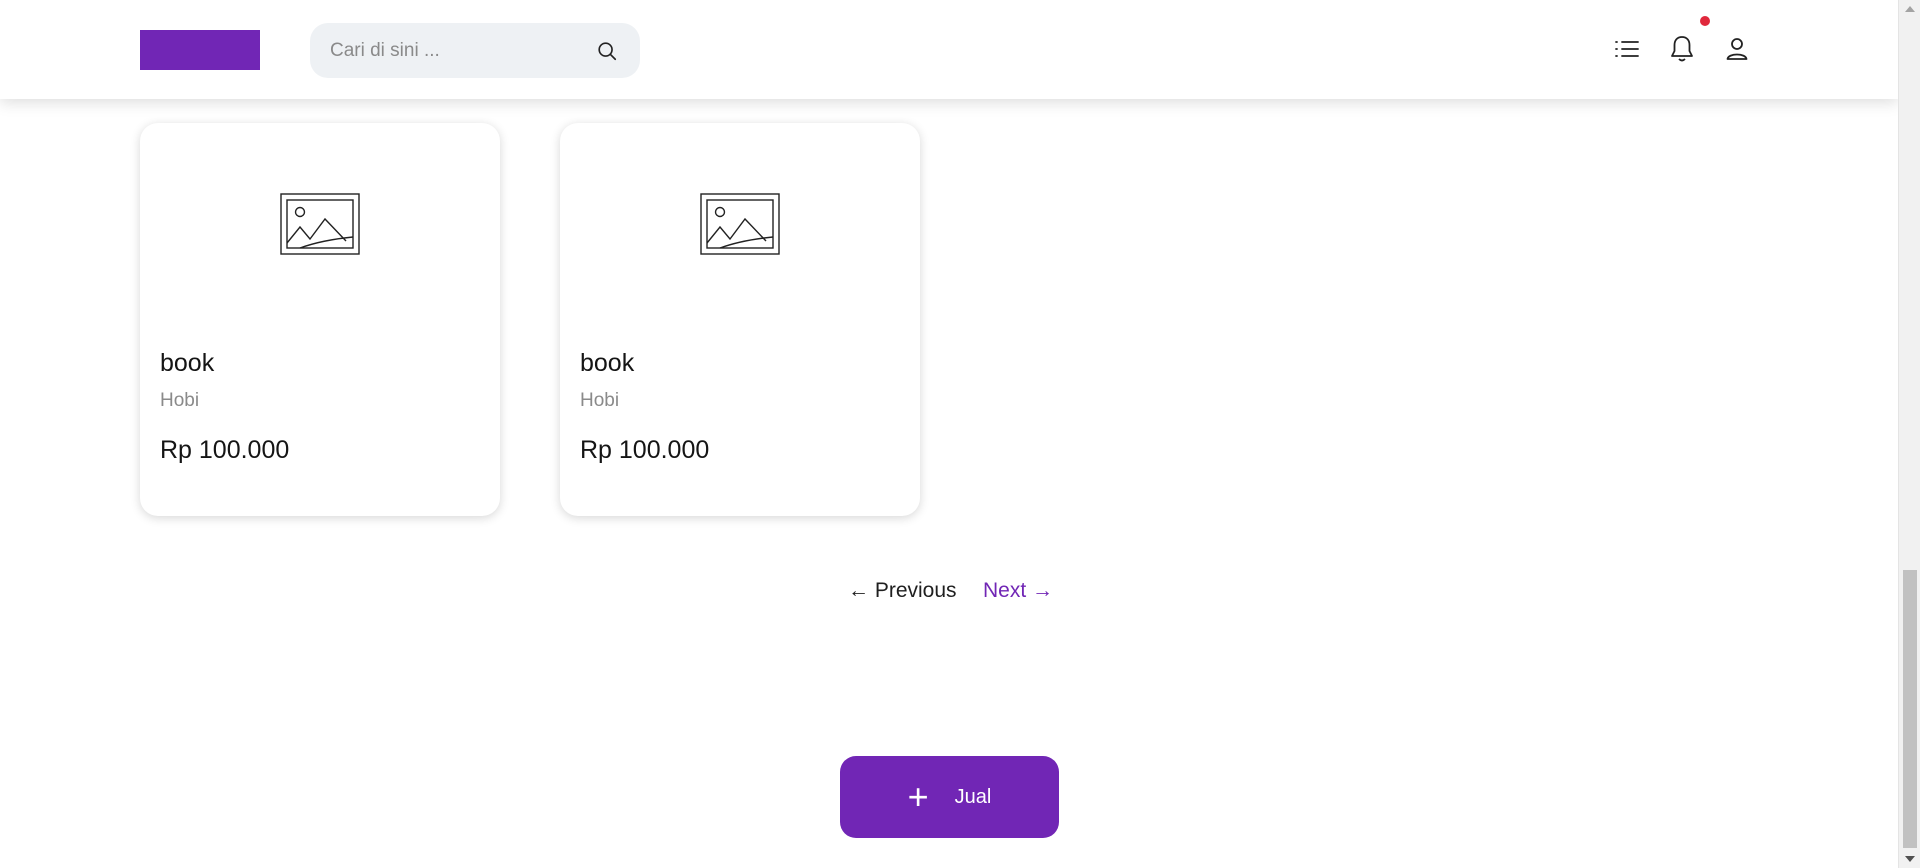 The image size is (1920, 868). Describe the element at coordinates (1910, 9) in the screenshot. I see `scroll-up-arrow-icon` at that location.